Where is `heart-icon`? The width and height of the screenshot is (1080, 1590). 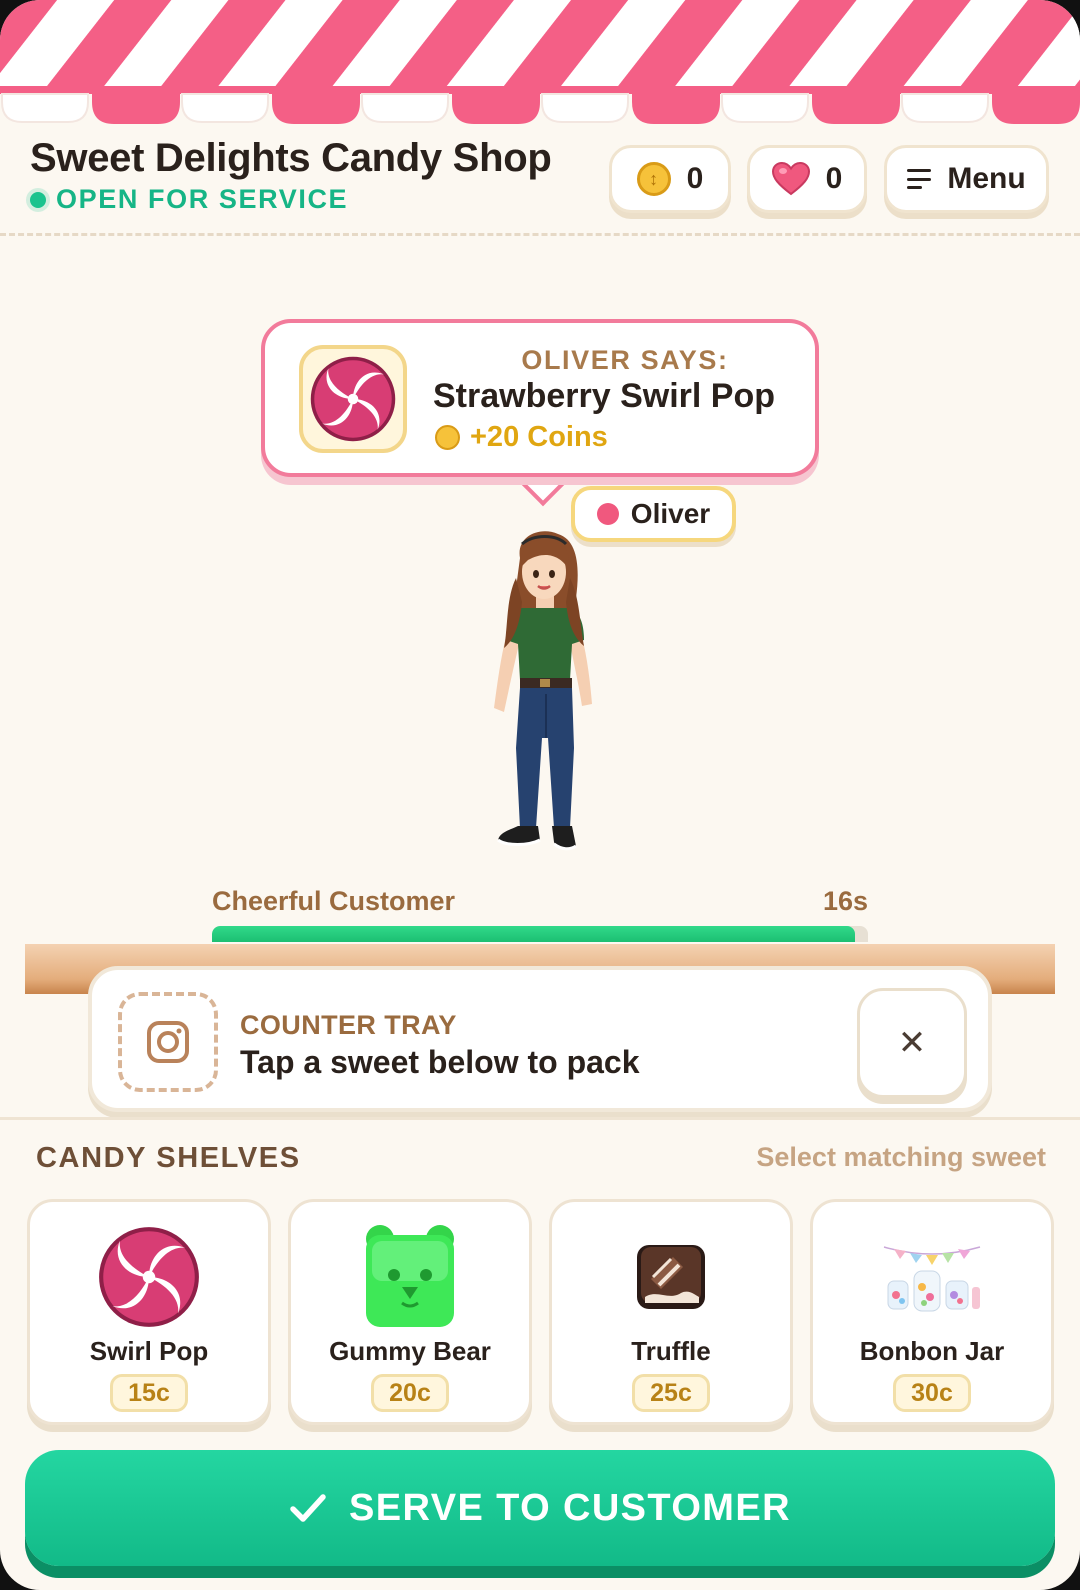
heart-icon is located at coordinates (790, 179).